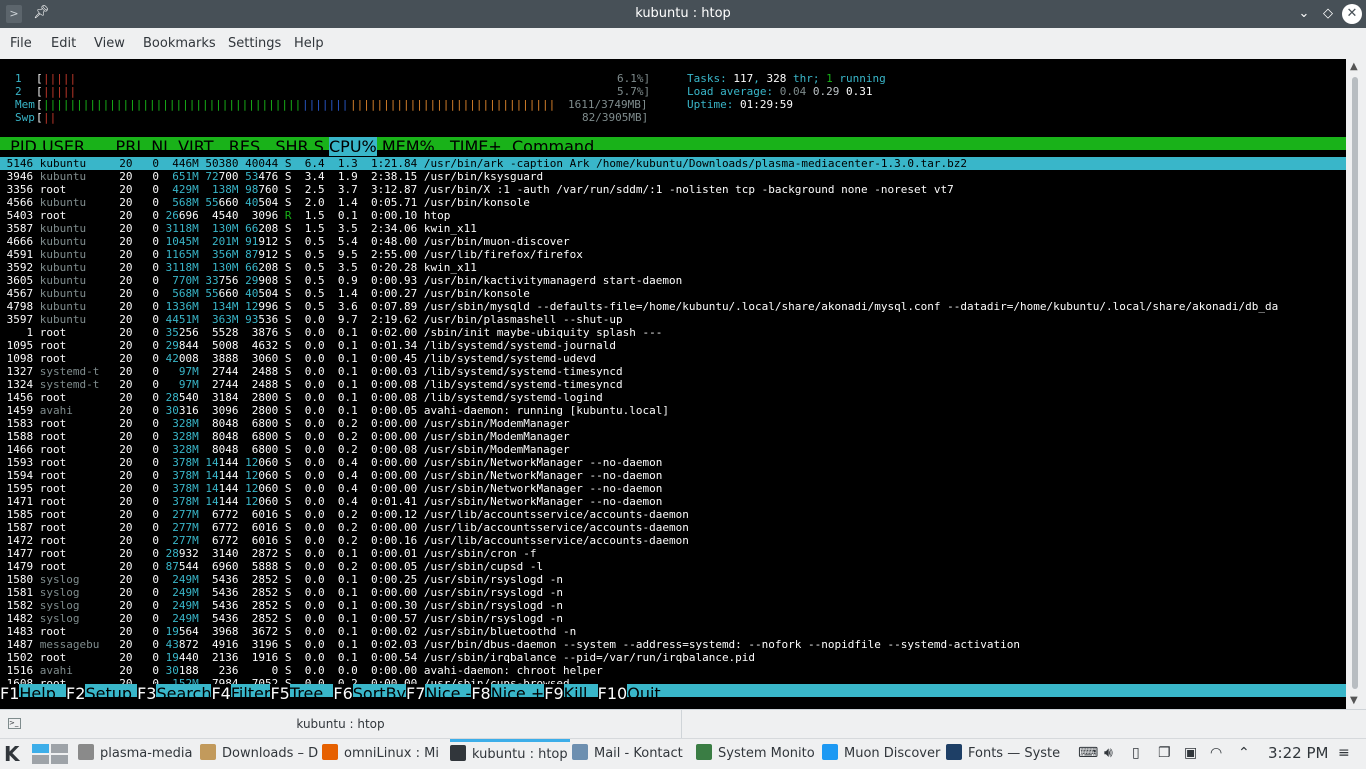 Image resolution: width=1366 pixels, height=769 pixels. I want to click on scroll-up-arrow-icon: ▲, so click(1354, 66).